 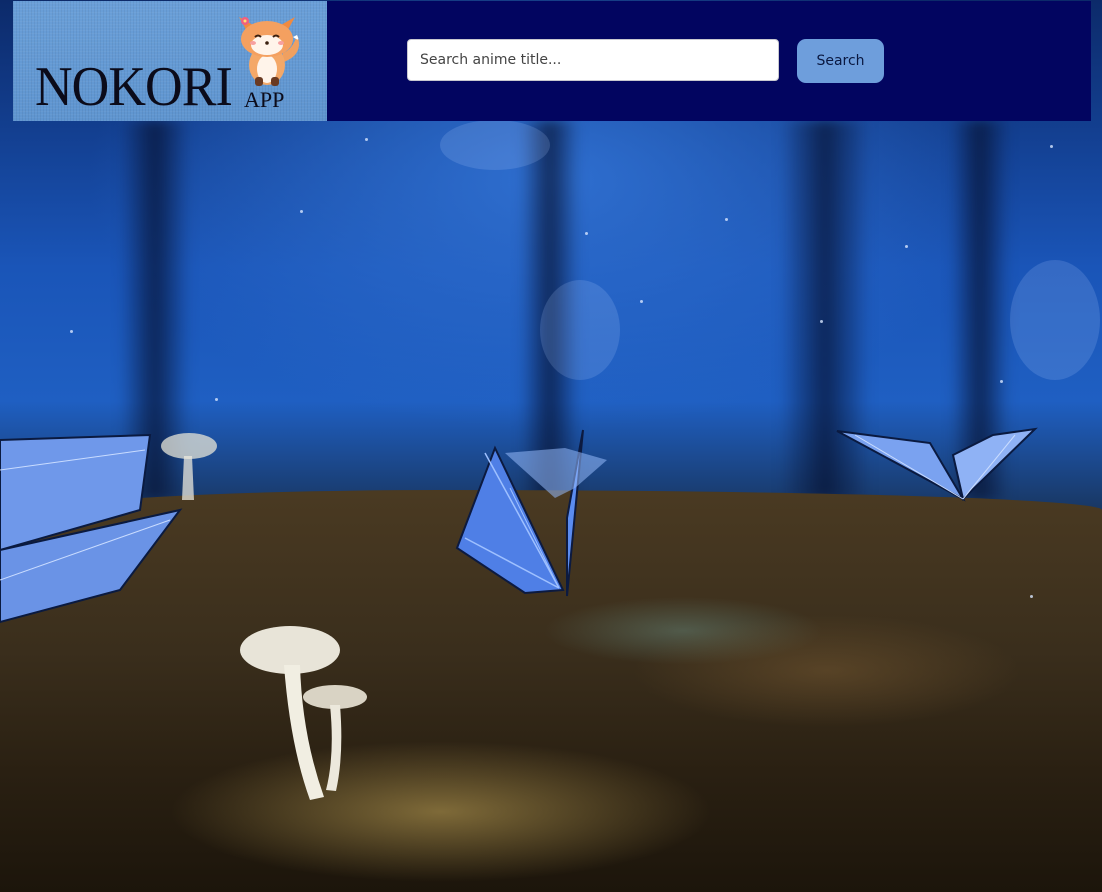 I want to click on search-input, so click(x=593, y=60).